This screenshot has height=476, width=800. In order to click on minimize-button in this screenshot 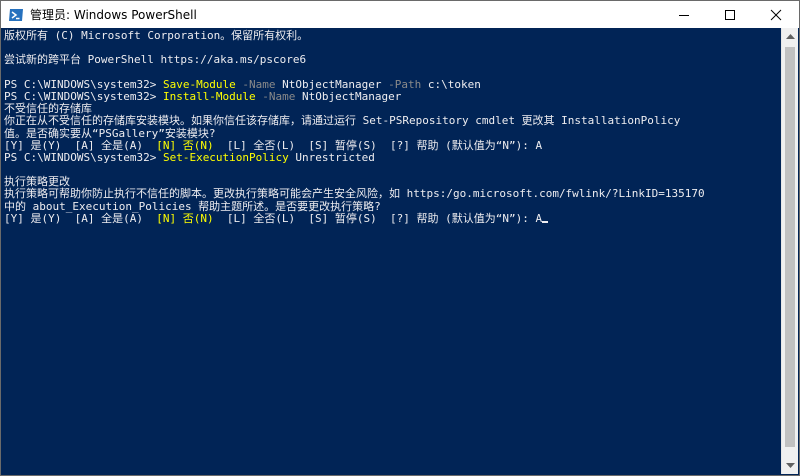, I will do `click(684, 14)`.